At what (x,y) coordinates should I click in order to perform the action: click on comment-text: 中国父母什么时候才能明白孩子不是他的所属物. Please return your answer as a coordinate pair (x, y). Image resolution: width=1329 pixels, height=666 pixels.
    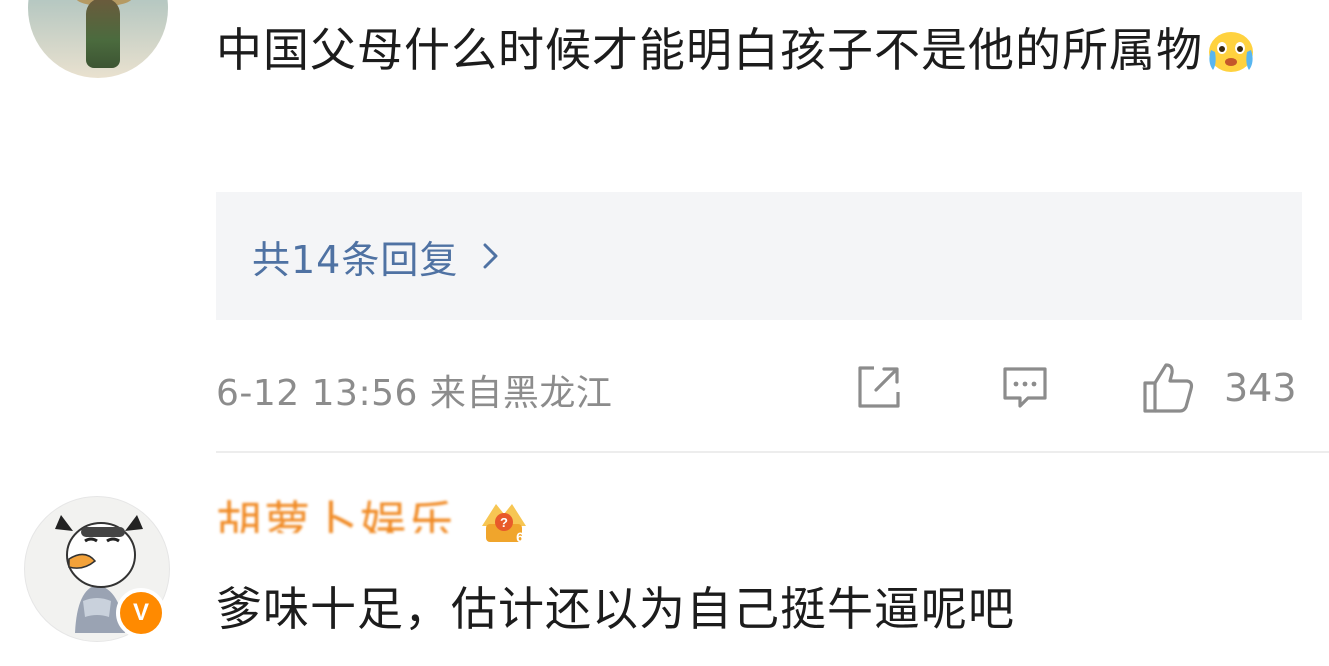
    Looking at the image, I should click on (766, 50).